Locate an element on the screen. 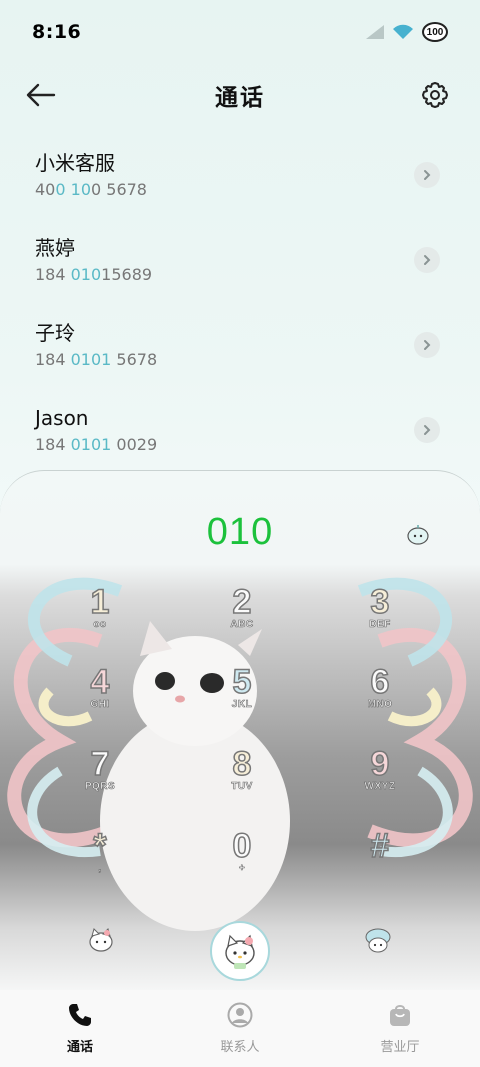  kitty-call-icon is located at coordinates (240, 951).